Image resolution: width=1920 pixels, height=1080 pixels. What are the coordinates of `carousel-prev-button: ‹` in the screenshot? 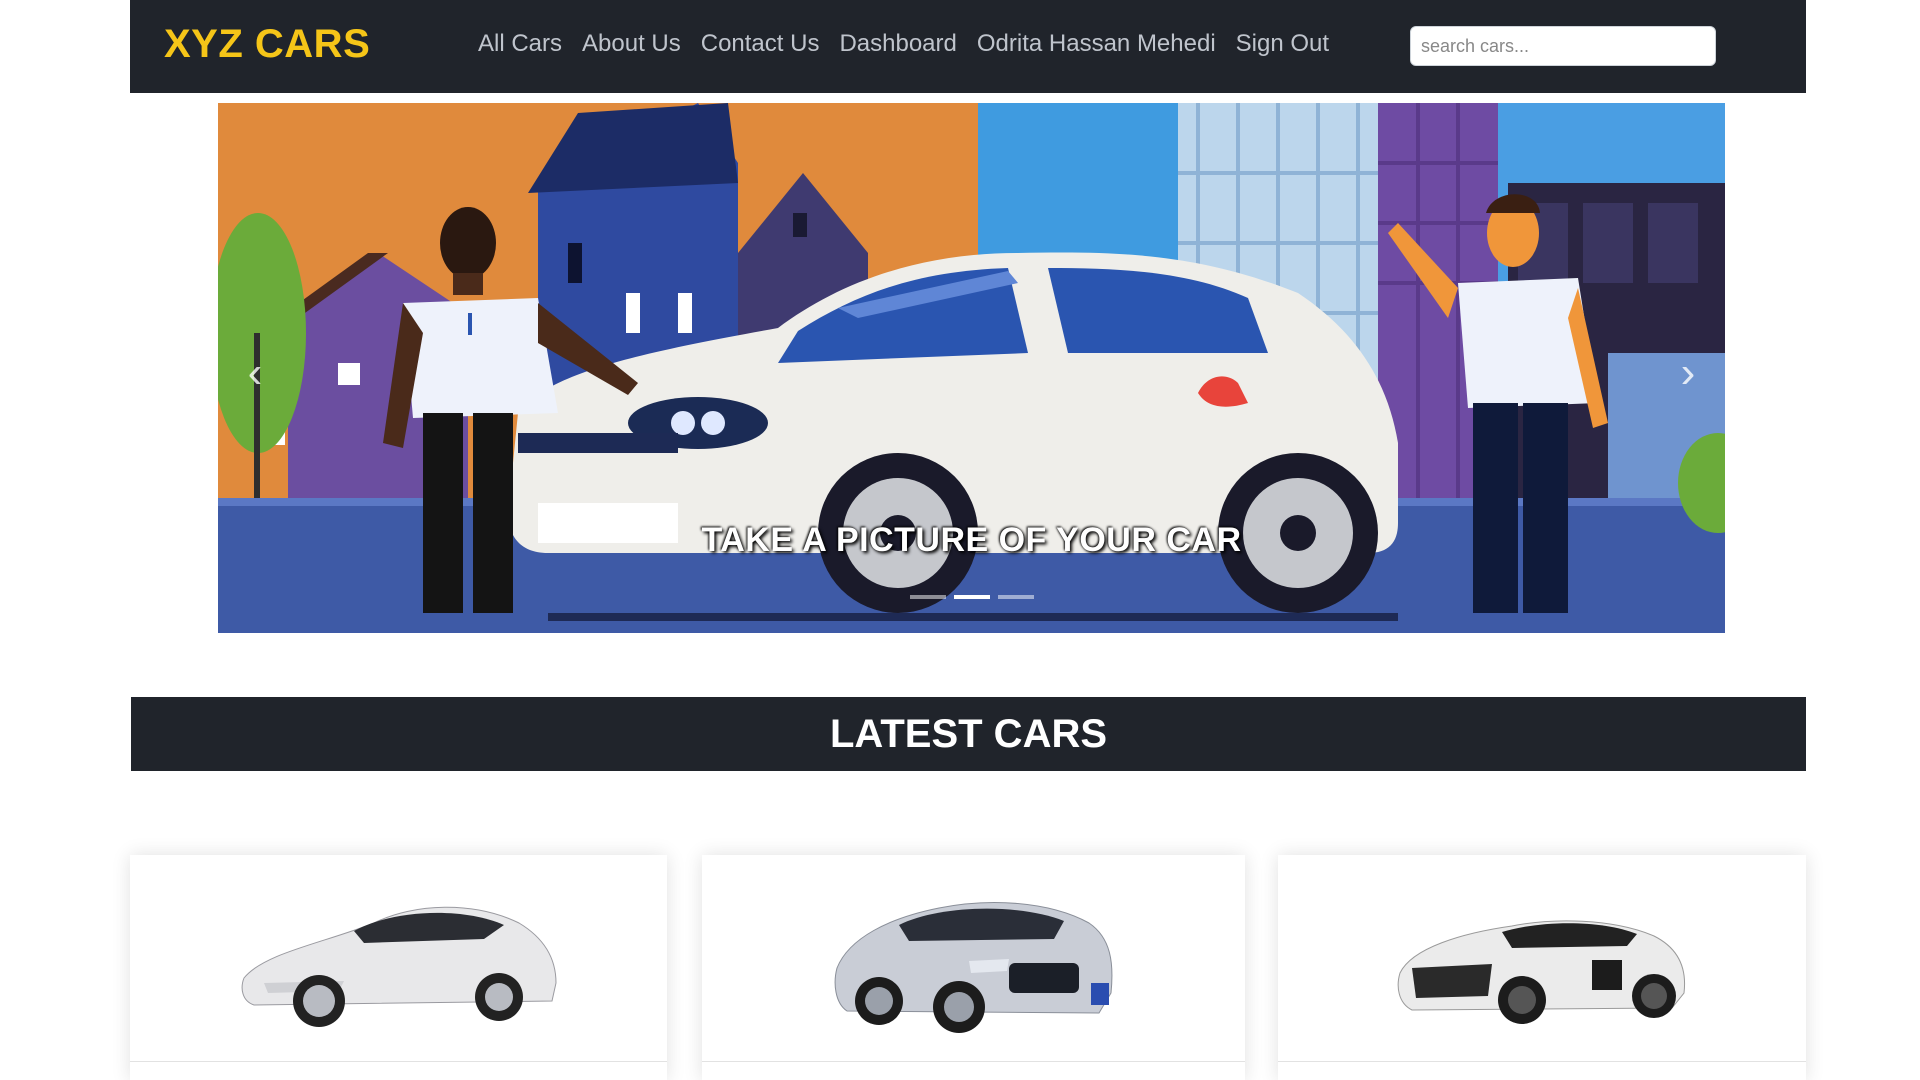 It's located at (255, 373).